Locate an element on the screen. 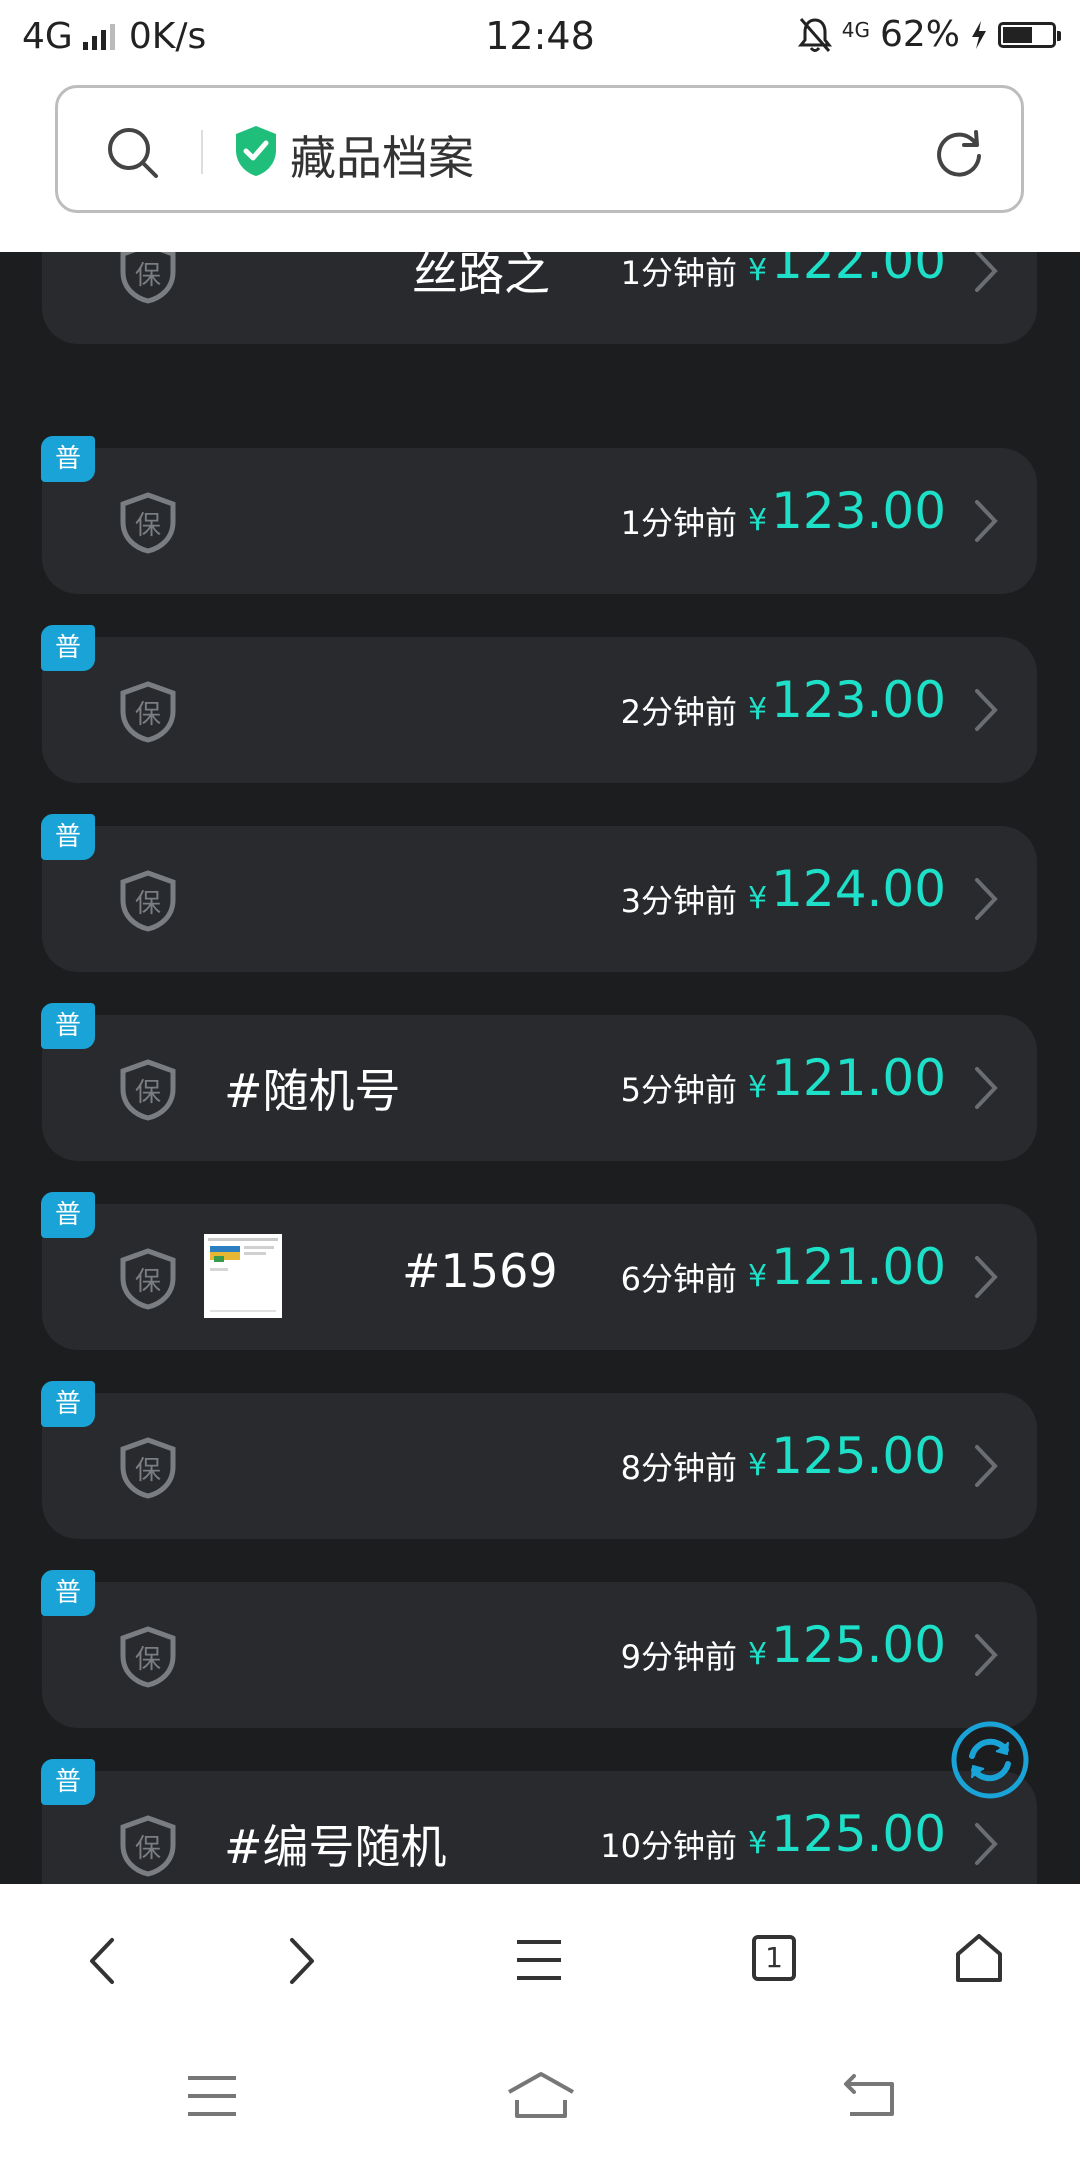  search-divider is located at coordinates (202, 152).